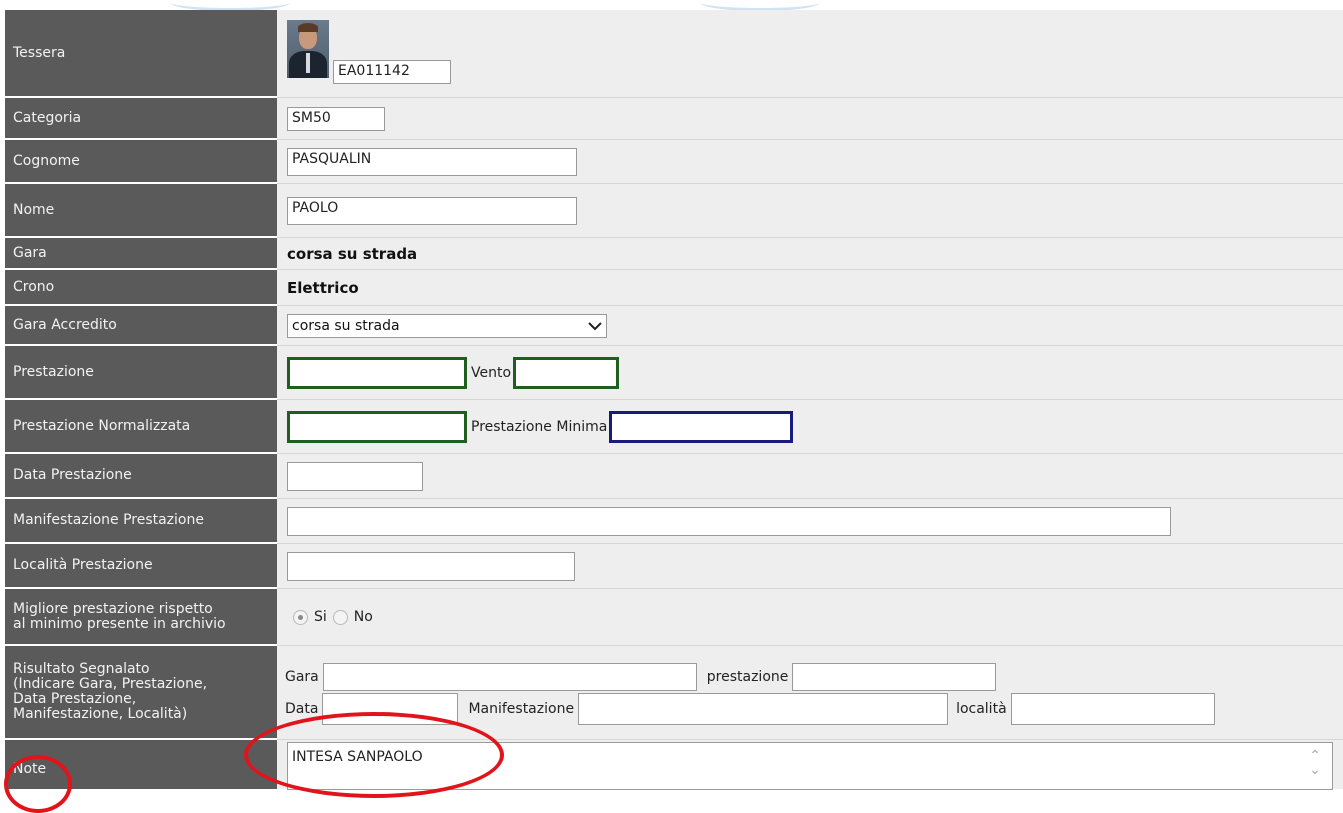 Image resolution: width=1343 pixels, height=813 pixels. Describe the element at coordinates (810, 566) in the screenshot. I see `value-localita-prestazione` at that location.